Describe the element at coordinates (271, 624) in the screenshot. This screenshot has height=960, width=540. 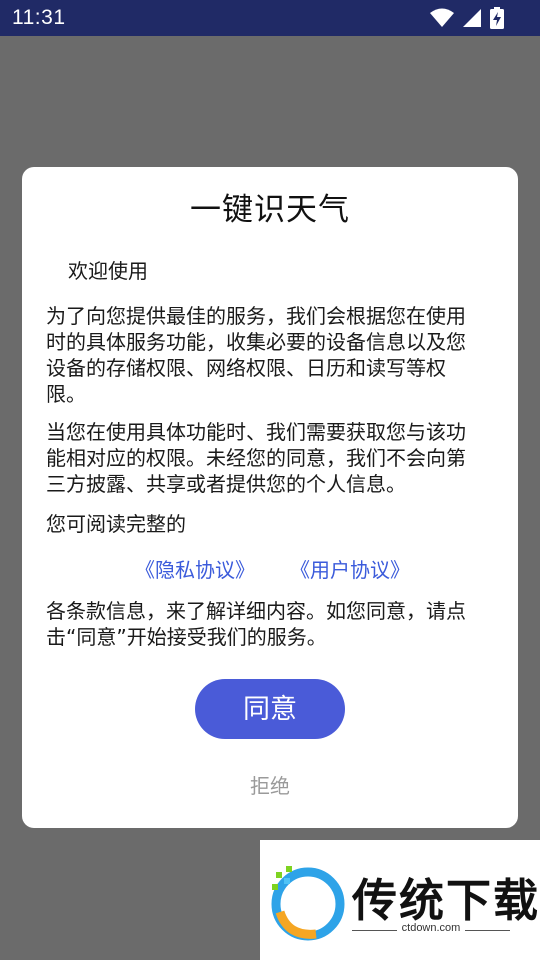
I see `terms-paragraph: 各条款信息，来了解详细内容。如您同意，请点 击“同意”开始接受我们的服务。` at that location.